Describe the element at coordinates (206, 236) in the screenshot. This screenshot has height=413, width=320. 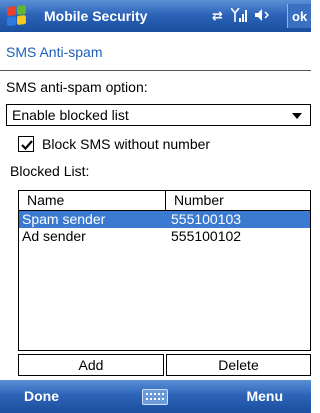
I see `row-number: 555100102` at that location.